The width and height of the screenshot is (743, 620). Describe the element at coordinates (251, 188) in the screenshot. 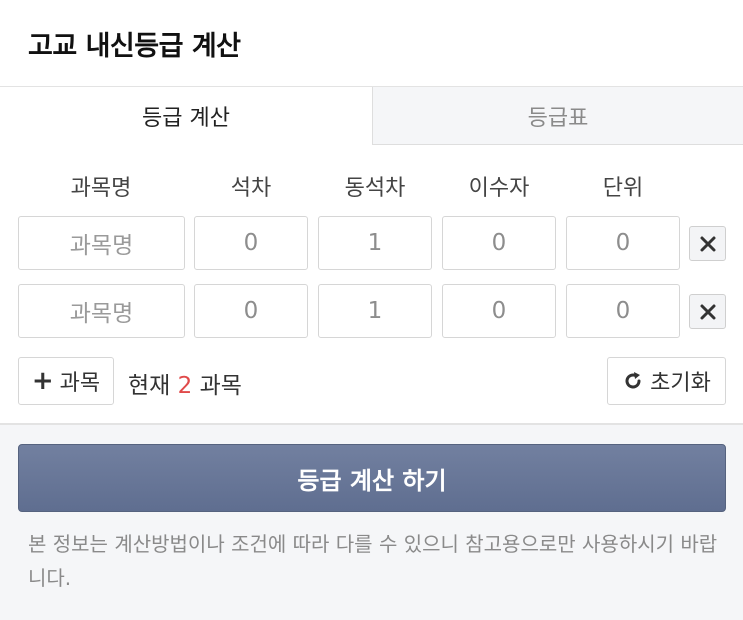

I see `column-header-rank: 석차` at that location.